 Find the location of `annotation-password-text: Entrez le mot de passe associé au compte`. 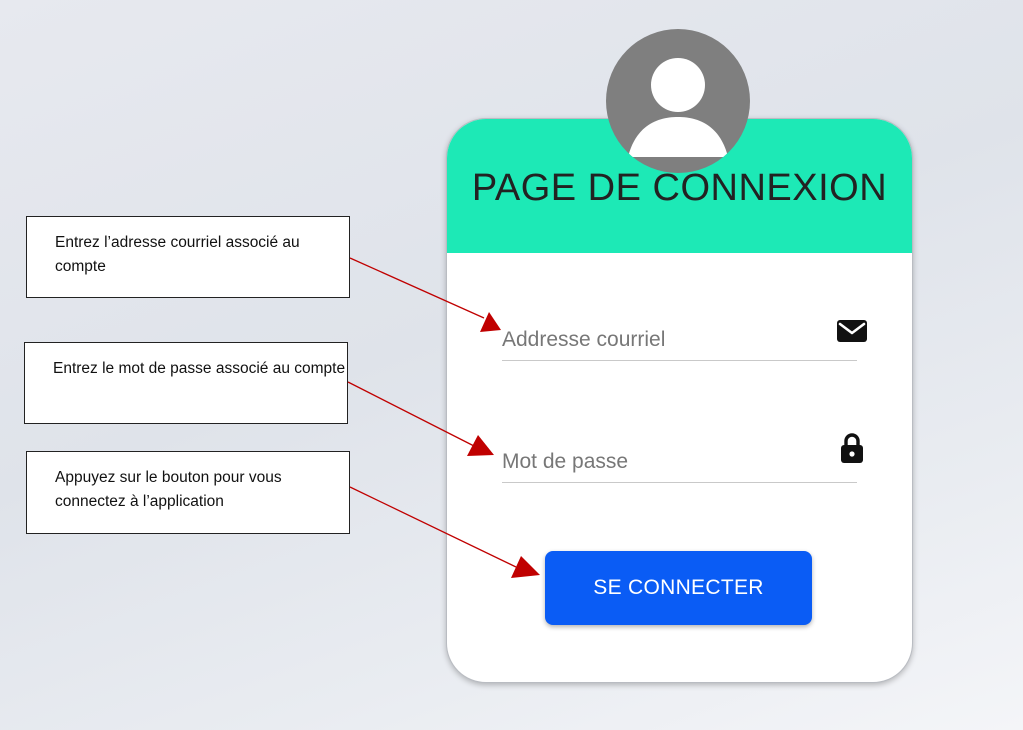

annotation-password-text: Entrez le mot de passe associé au compte is located at coordinates (199, 368).